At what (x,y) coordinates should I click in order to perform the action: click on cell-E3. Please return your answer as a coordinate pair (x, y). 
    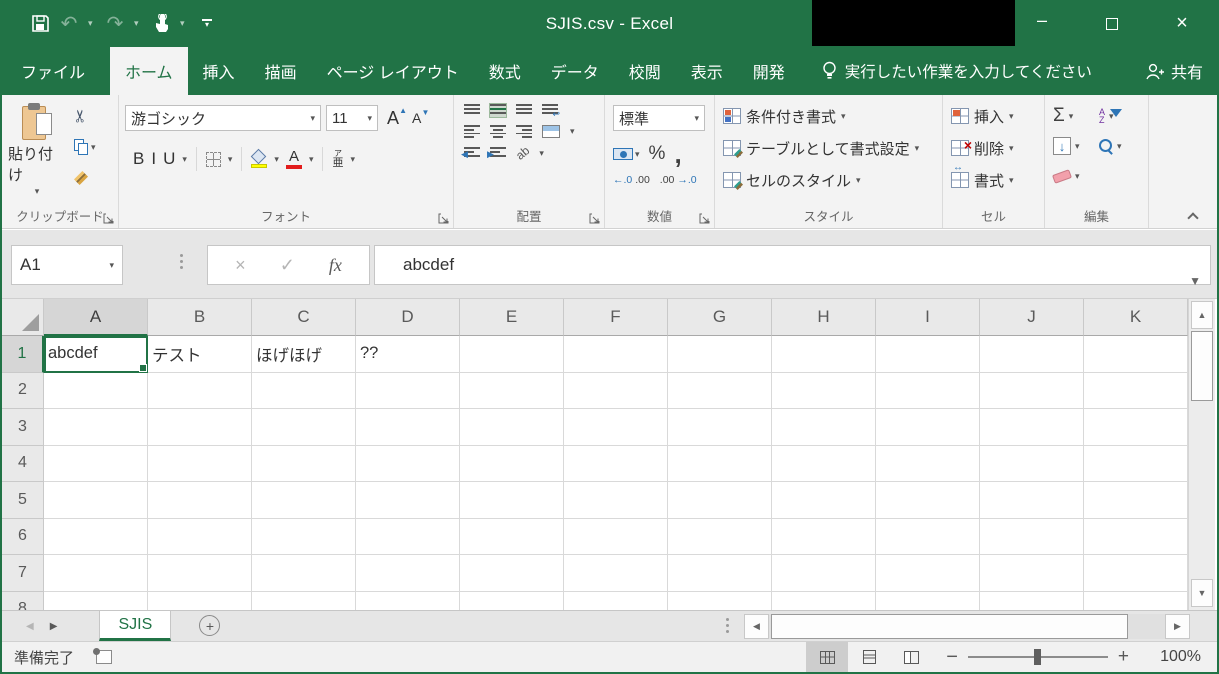
    Looking at the image, I should click on (512, 427).